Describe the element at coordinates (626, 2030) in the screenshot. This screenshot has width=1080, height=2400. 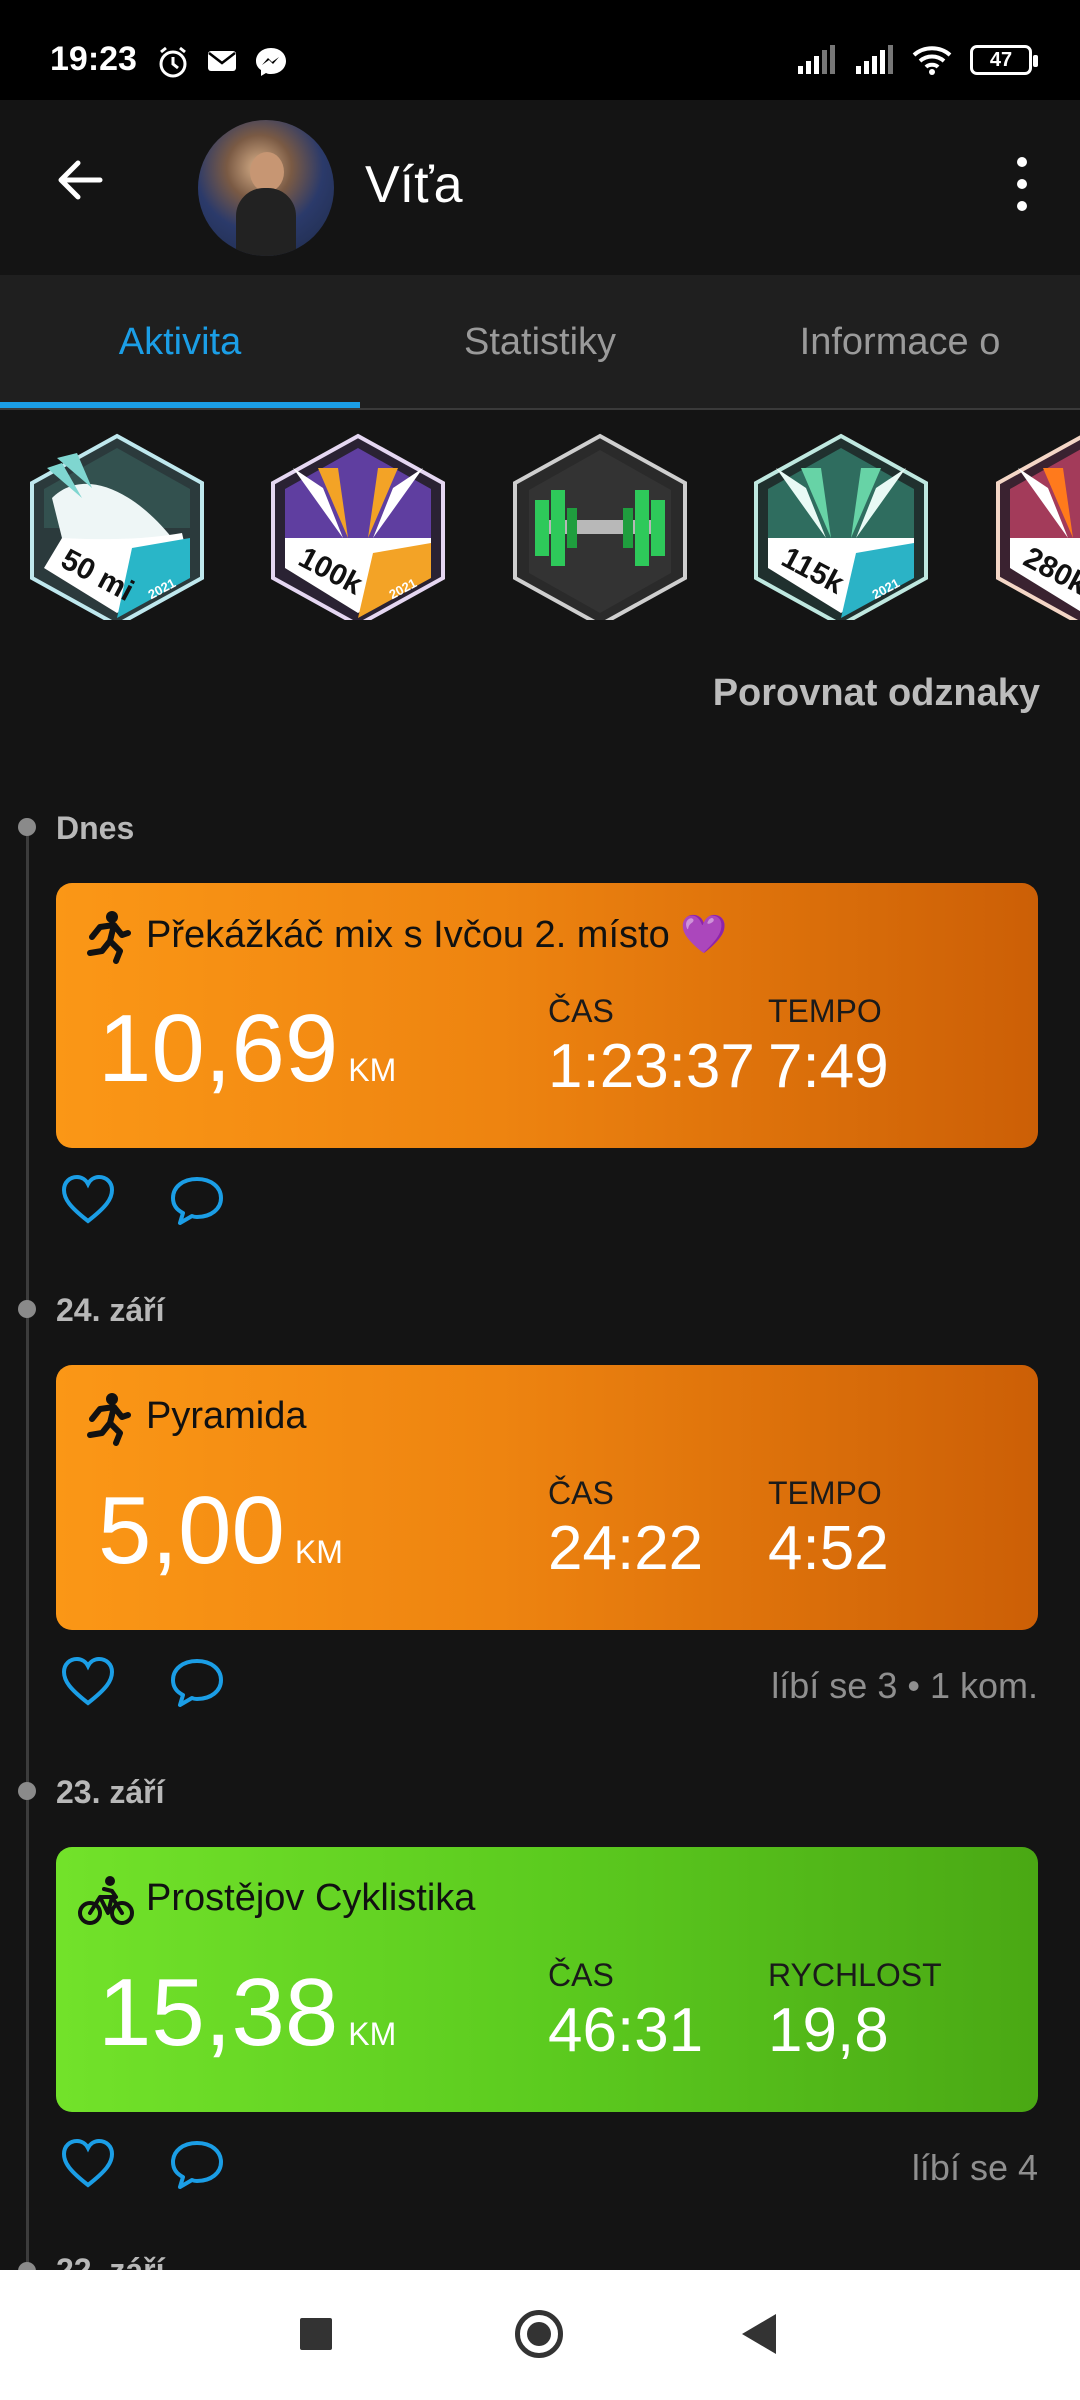
I see `stat-time-value: 46:31` at that location.